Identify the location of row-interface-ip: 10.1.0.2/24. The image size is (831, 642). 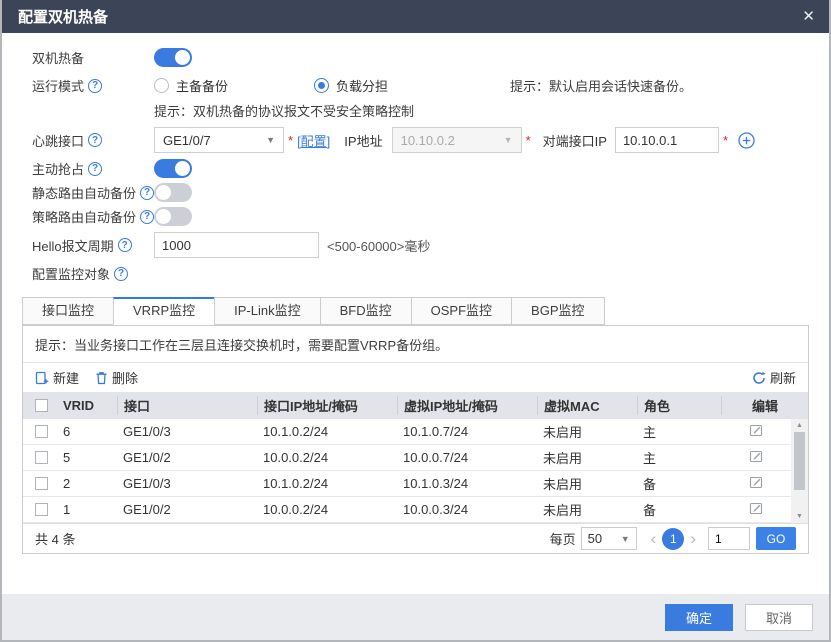
(296, 483).